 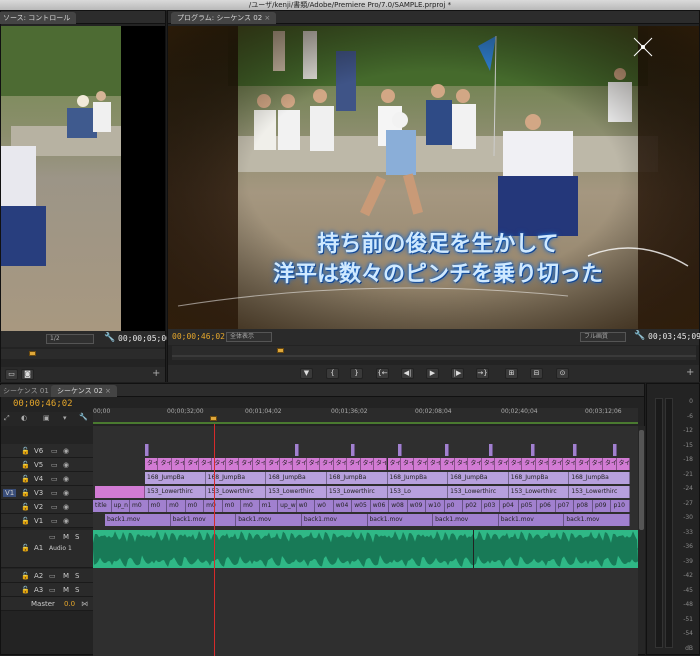 What do you see at coordinates (602, 506) in the screenshot?
I see `v2-clip: p09` at bounding box center [602, 506].